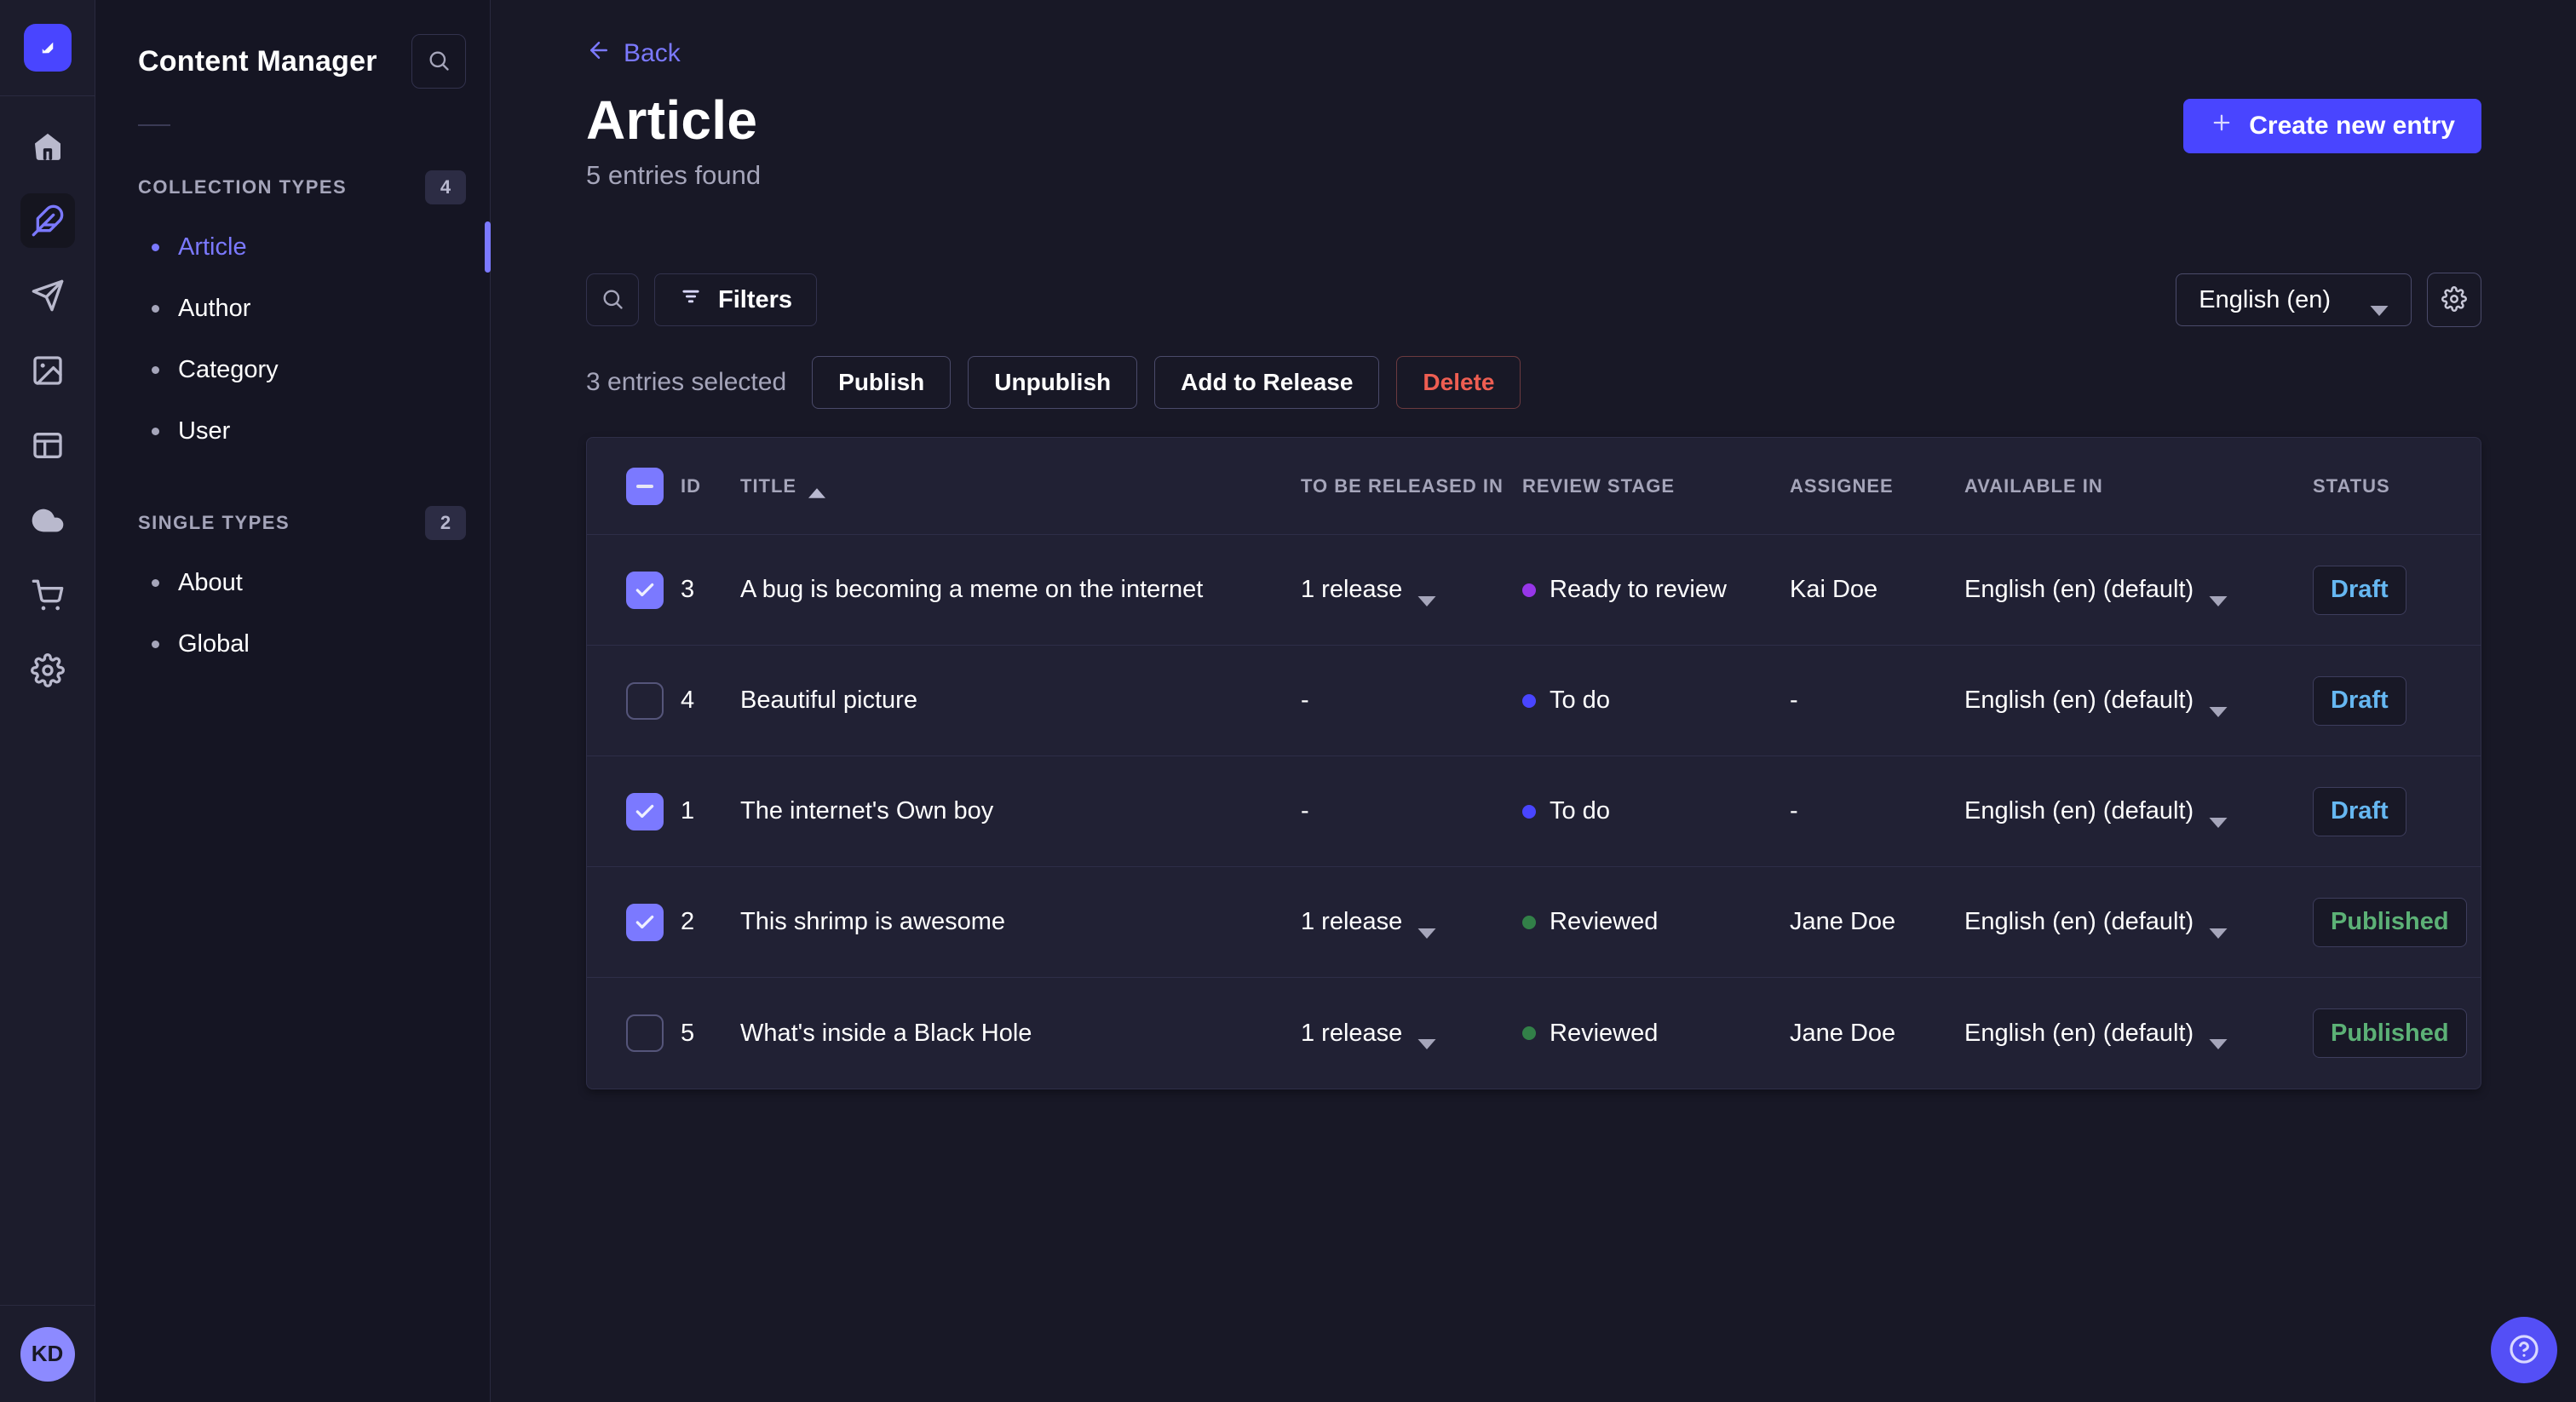  I want to click on create-new-entry-button: Create new entry, so click(2332, 126).